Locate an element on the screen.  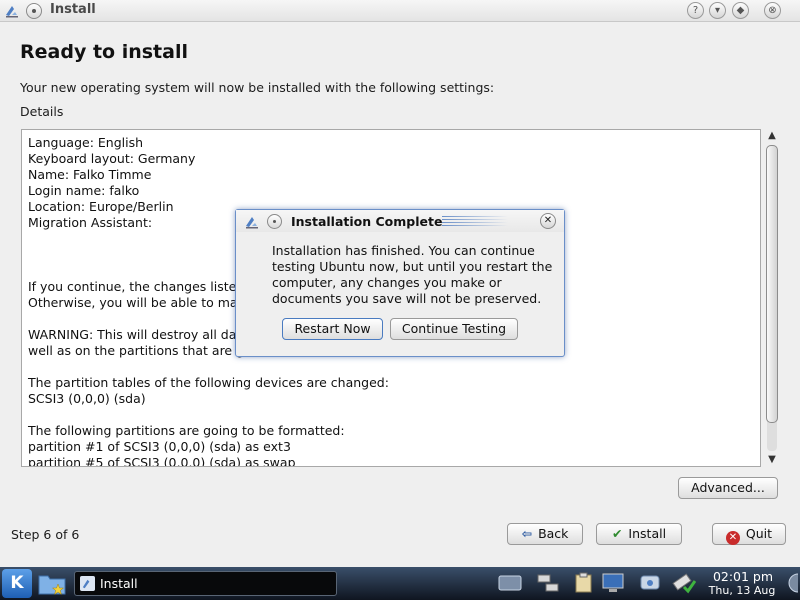
dialog-menu-button is located at coordinates (274, 221).